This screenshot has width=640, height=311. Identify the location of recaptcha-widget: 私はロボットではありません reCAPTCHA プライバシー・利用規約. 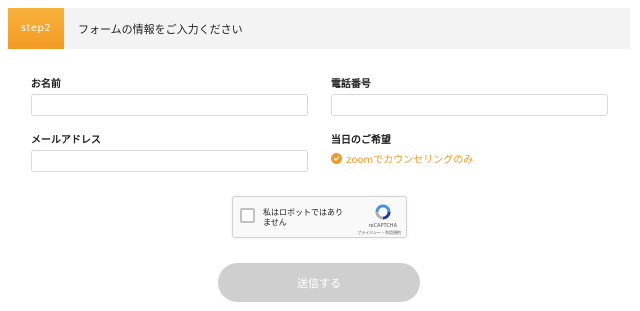
(319, 217).